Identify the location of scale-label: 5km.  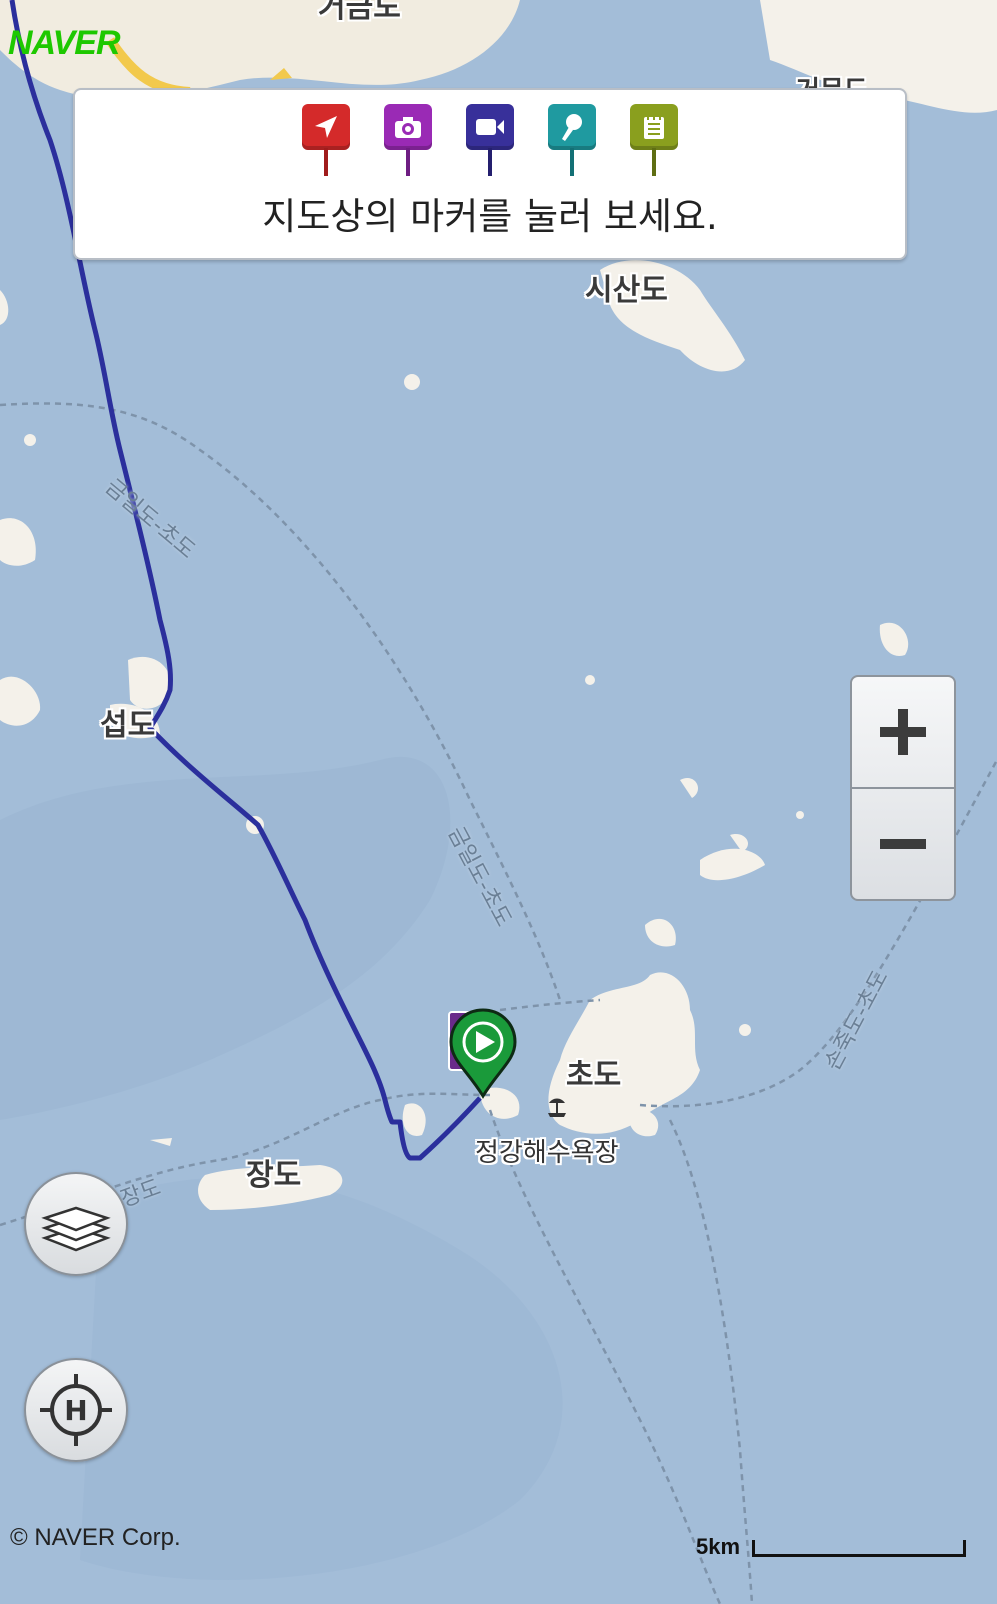
(718, 1546).